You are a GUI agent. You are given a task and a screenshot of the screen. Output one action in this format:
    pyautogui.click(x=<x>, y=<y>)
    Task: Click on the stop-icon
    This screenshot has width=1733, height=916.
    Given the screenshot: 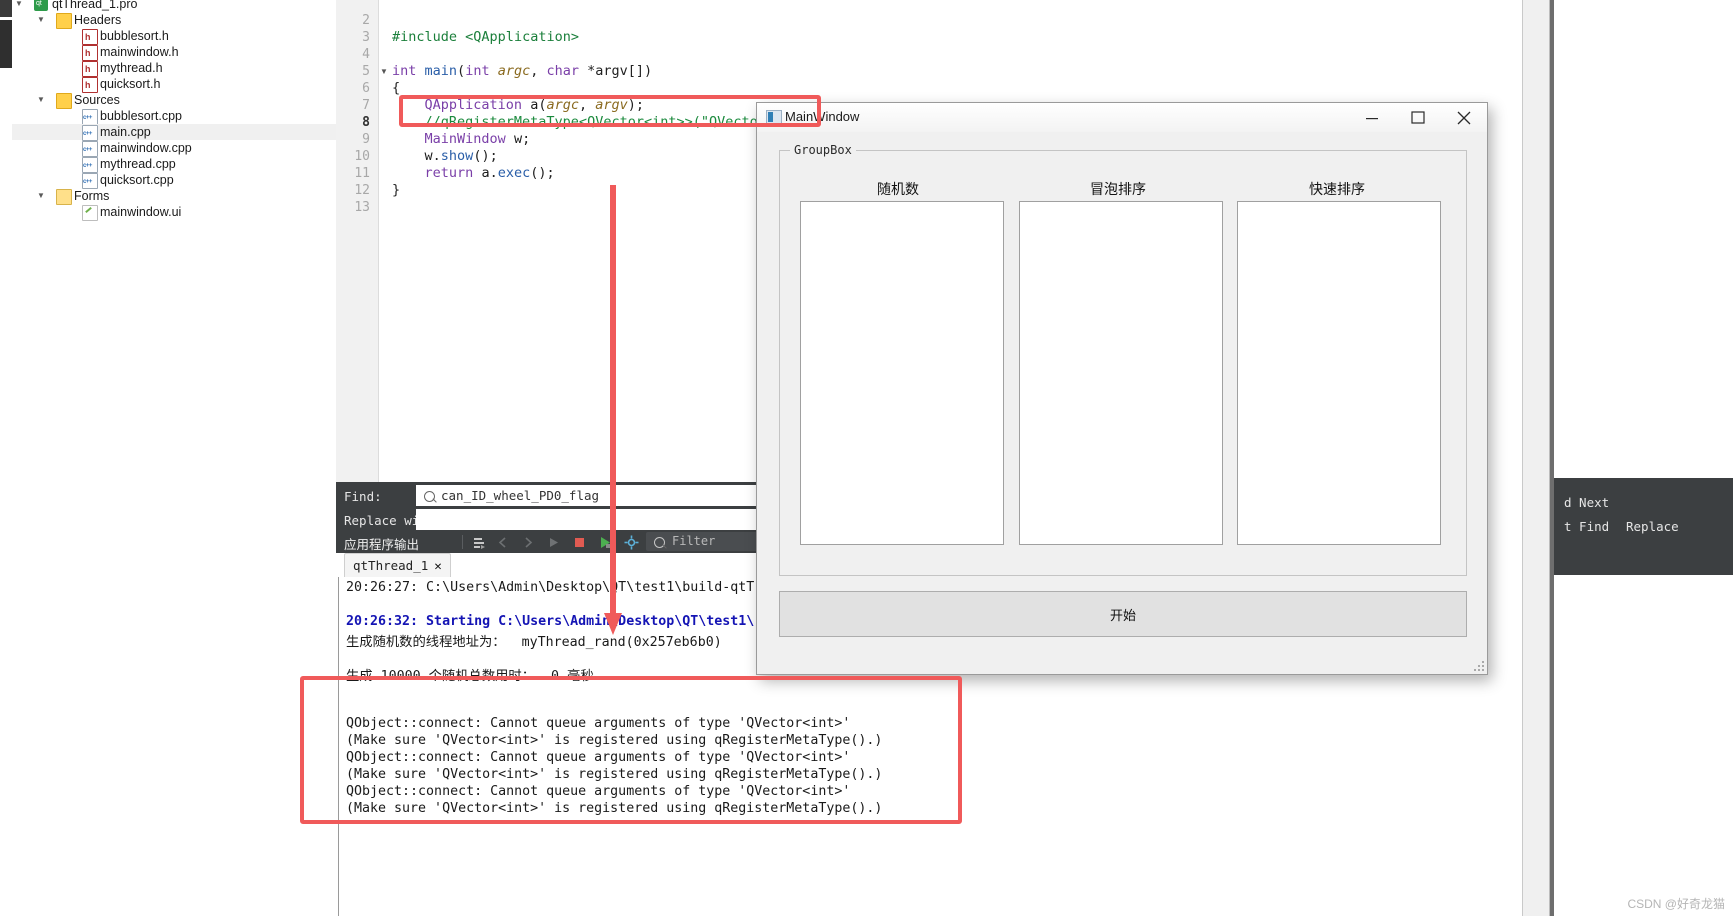 What is the action you would take?
    pyautogui.click(x=579, y=542)
    